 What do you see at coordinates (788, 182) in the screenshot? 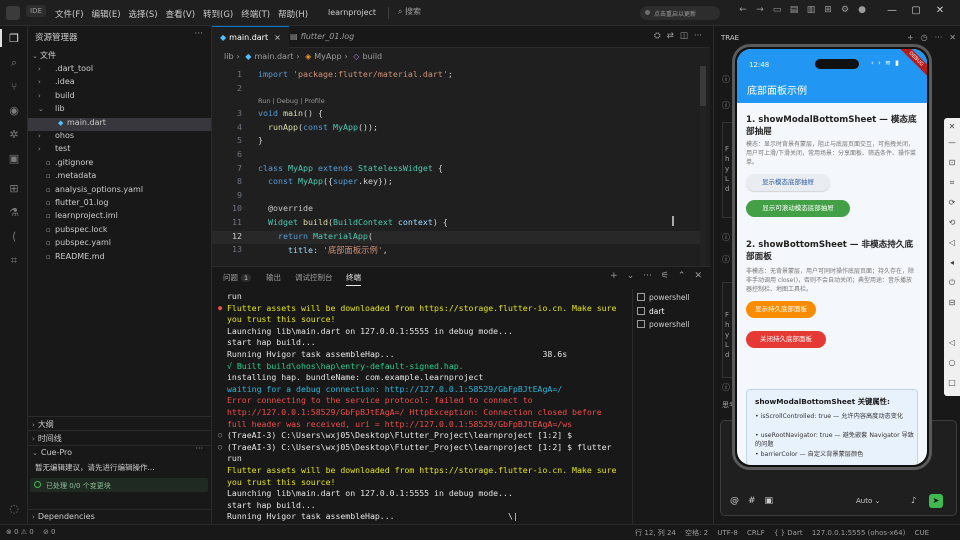
I see `show-modal-sheet-button: 显示模态底部抽屉` at bounding box center [788, 182].